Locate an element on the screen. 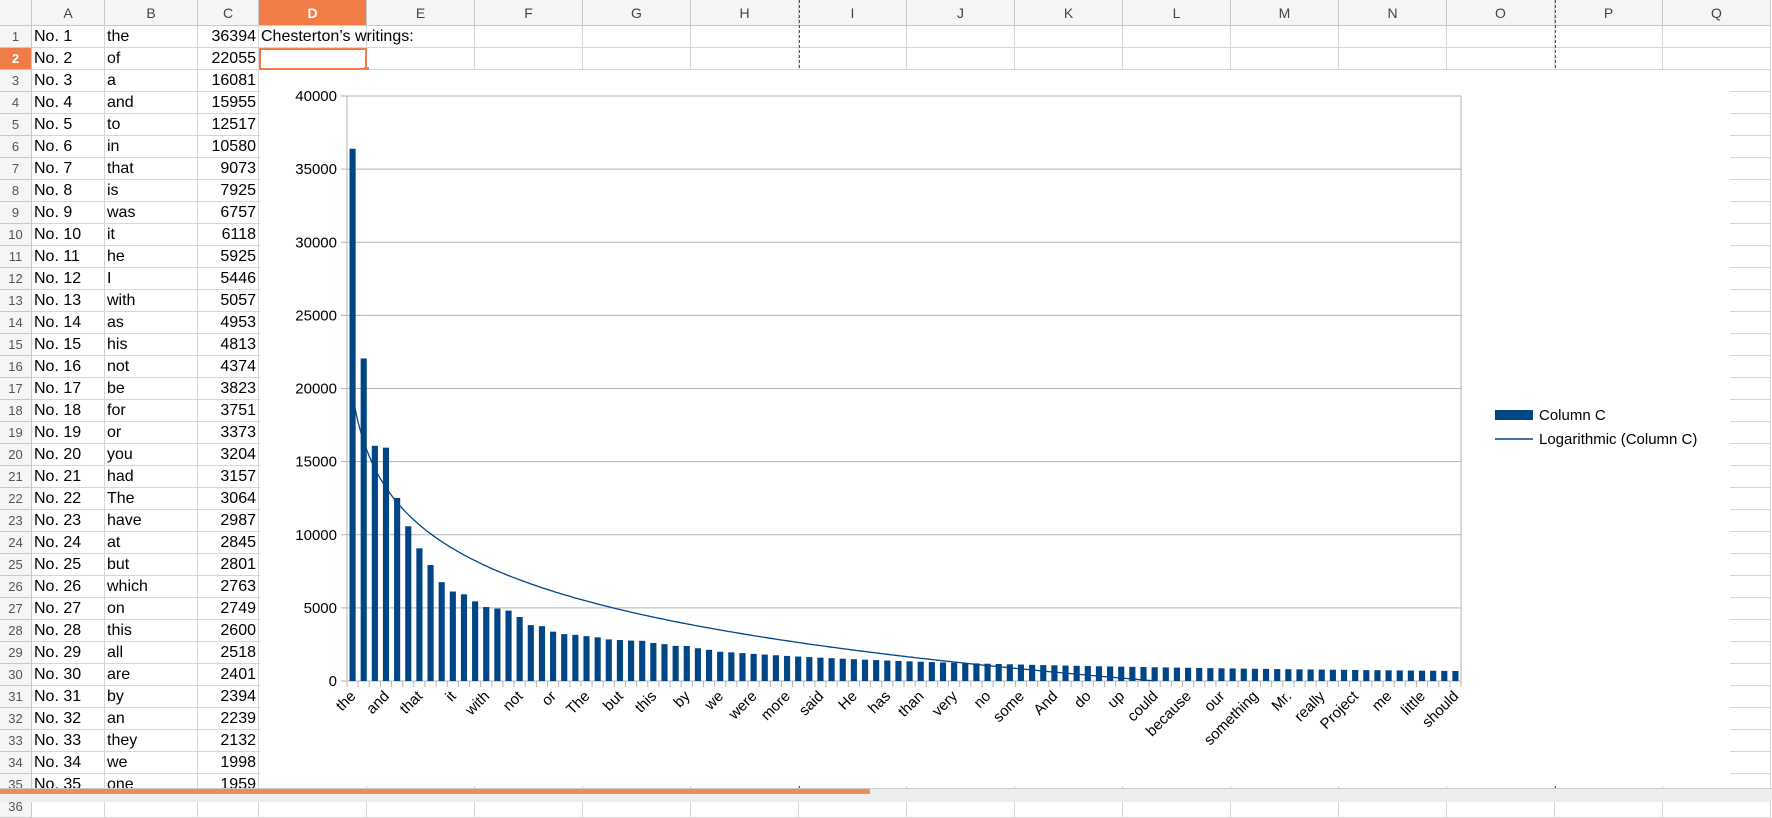 The image size is (1772, 818). column-header-n: N is located at coordinates (1393, 13).